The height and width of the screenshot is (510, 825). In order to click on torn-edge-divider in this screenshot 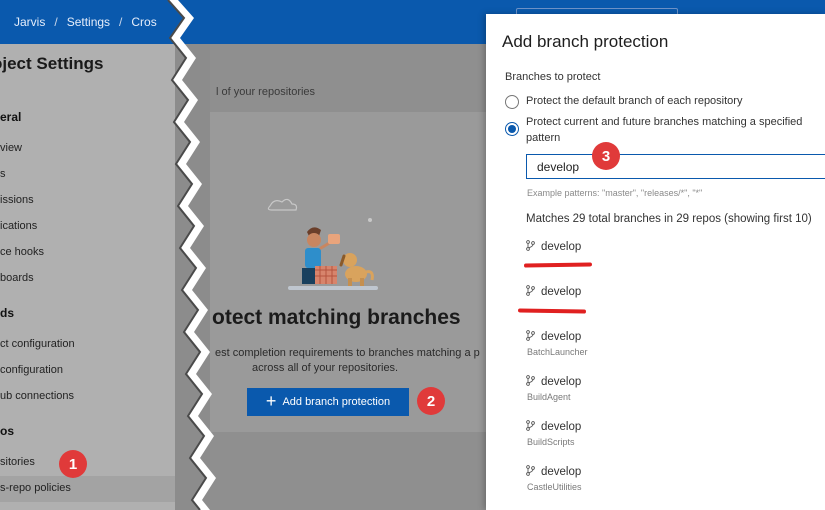, I will do `click(191, 255)`.